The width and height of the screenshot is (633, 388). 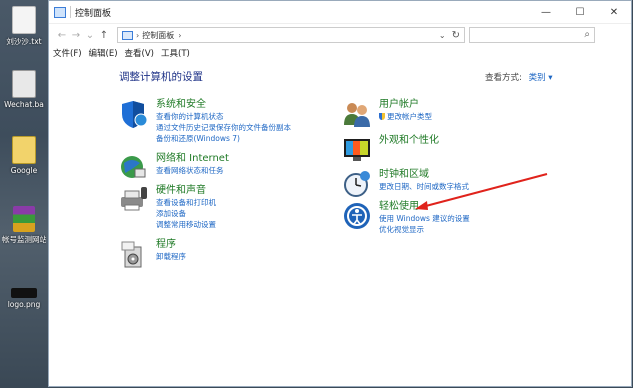 What do you see at coordinates (24, 194) in the screenshot?
I see `desktop: 刘沙沙.txt Wechat.ba Google 帐号监测网站 logo.png` at bounding box center [24, 194].